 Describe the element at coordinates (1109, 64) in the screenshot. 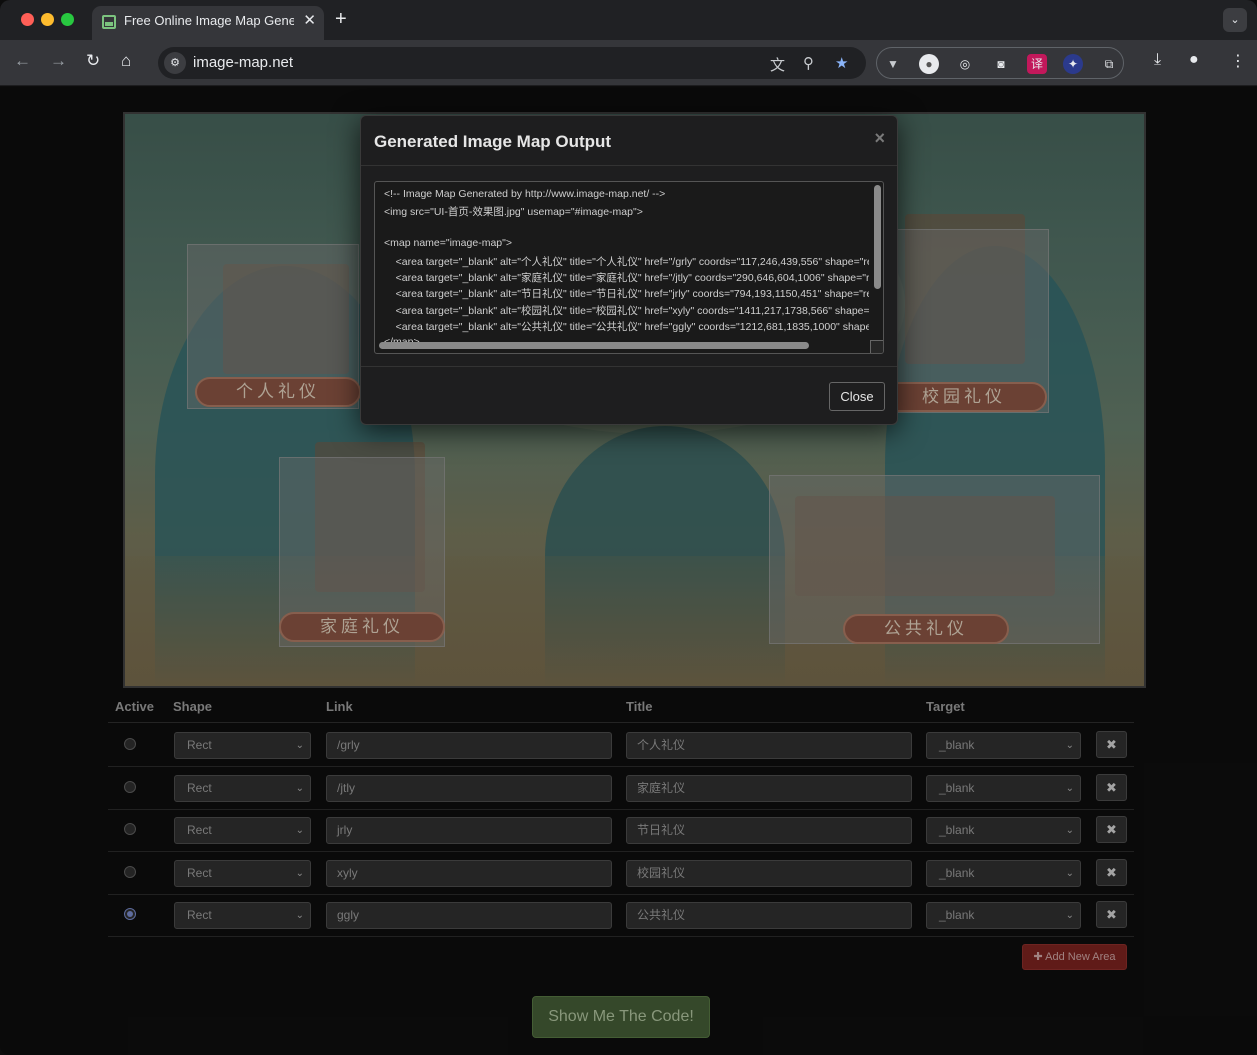

I see `puzzle-extensions-icon: ⧉` at that location.